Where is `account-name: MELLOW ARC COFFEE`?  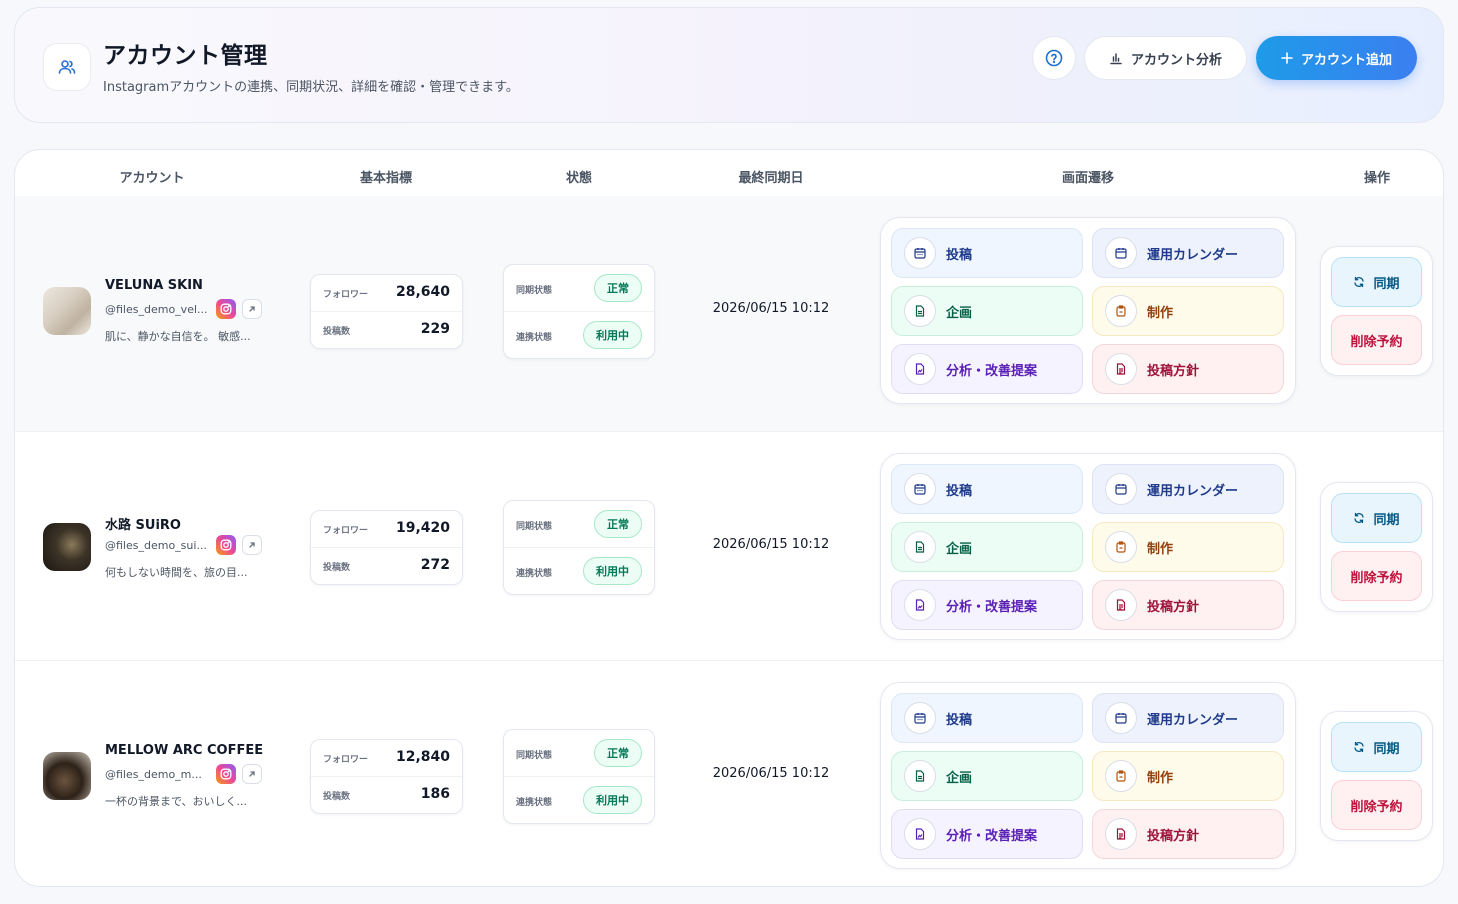
account-name: MELLOW ARC COFFEE is located at coordinates (184, 750).